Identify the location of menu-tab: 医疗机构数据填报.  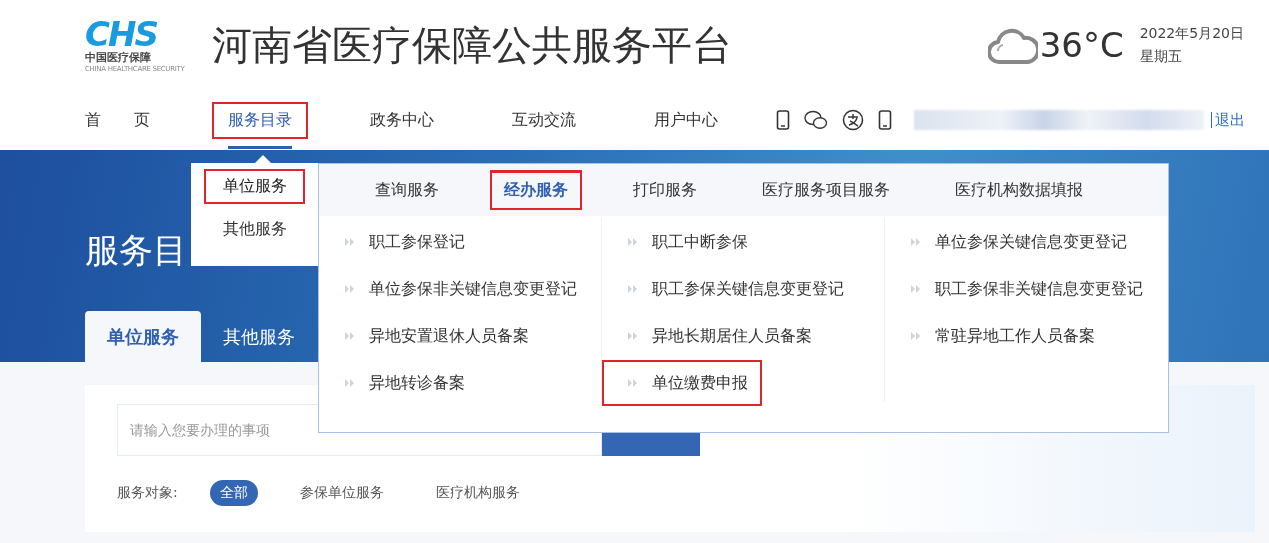
(1019, 190).